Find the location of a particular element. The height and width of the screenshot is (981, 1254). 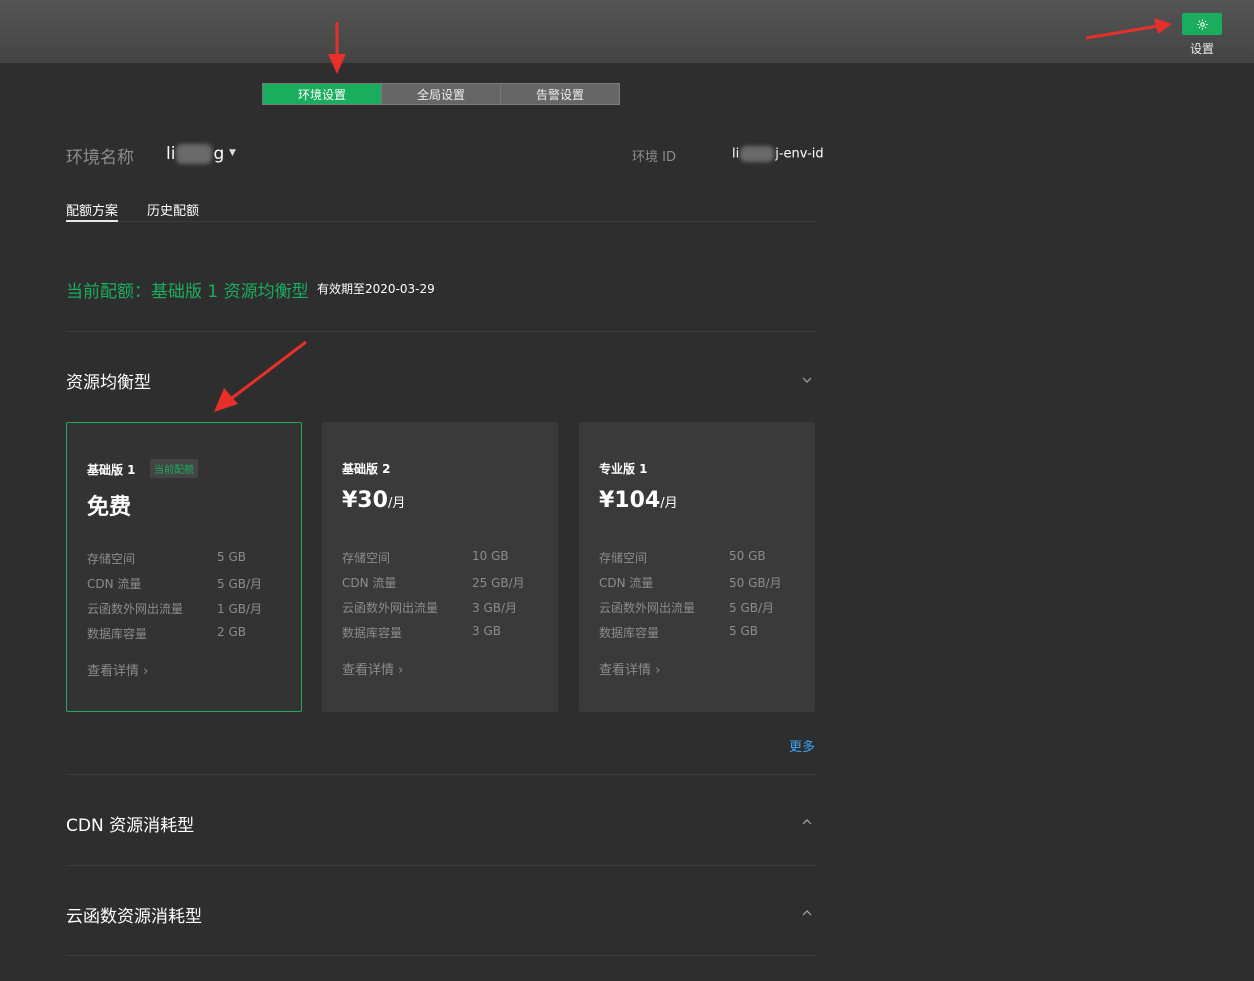

plan-name: 基础版 1 is located at coordinates (111, 470).